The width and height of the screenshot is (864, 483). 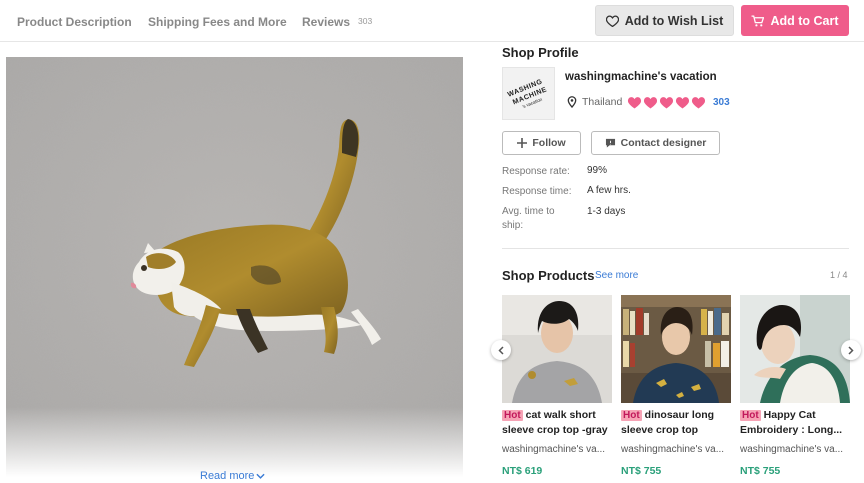 What do you see at coordinates (261, 476) in the screenshot?
I see `chevron-down-icon` at bounding box center [261, 476].